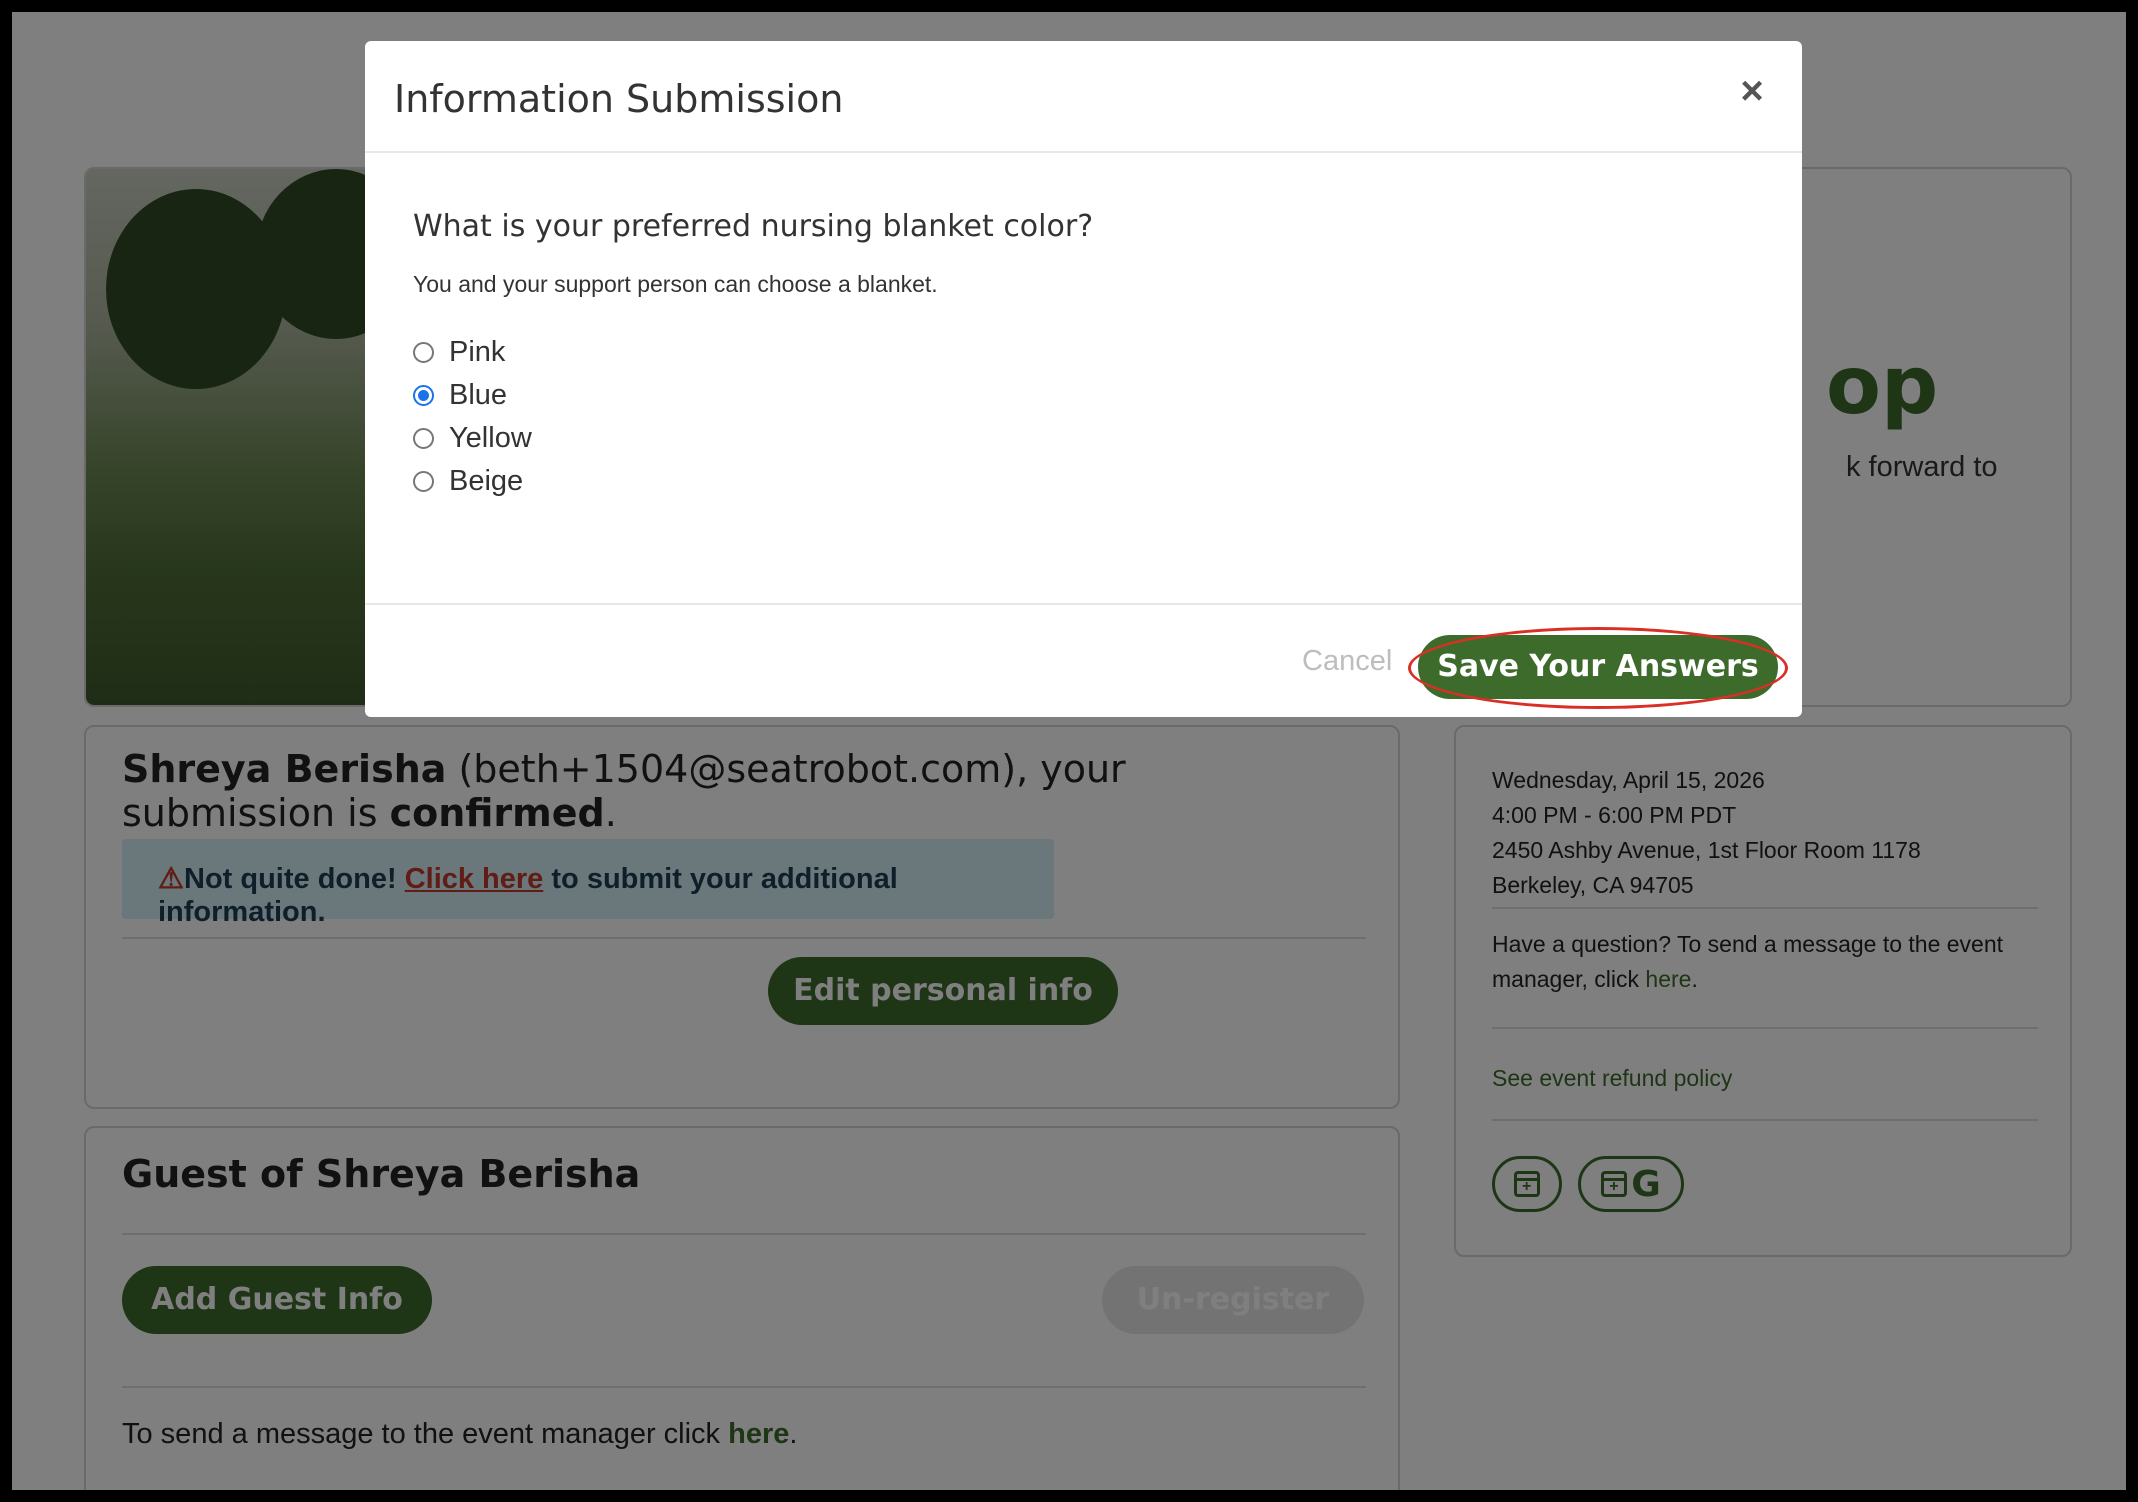 This screenshot has width=2138, height=1502. Describe the element at coordinates (477, 352) in the screenshot. I see `option-label: Pink` at that location.